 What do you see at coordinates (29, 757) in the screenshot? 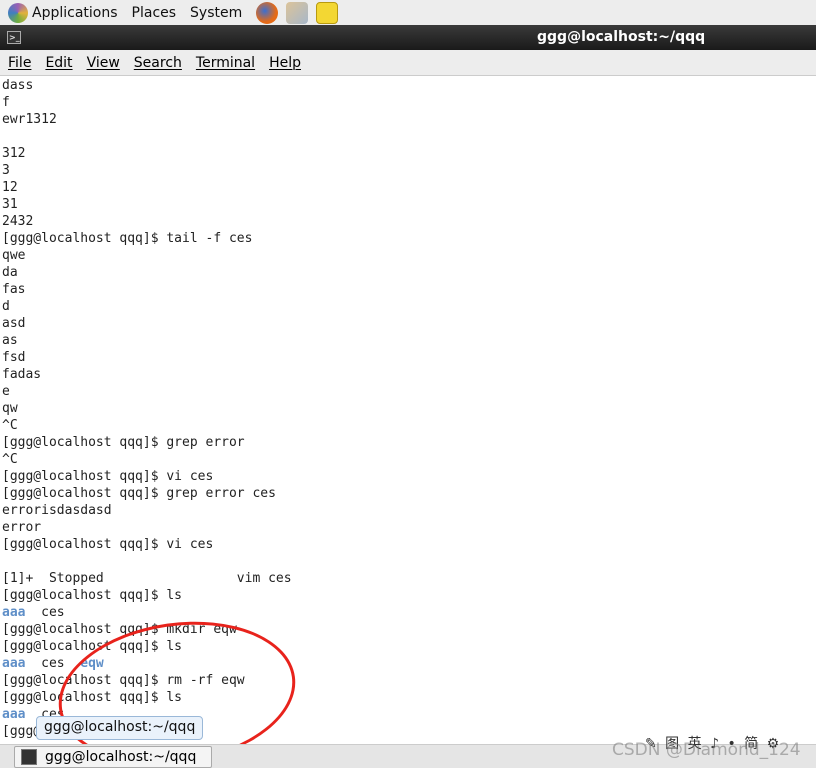
I see `terminal-icon` at bounding box center [29, 757].